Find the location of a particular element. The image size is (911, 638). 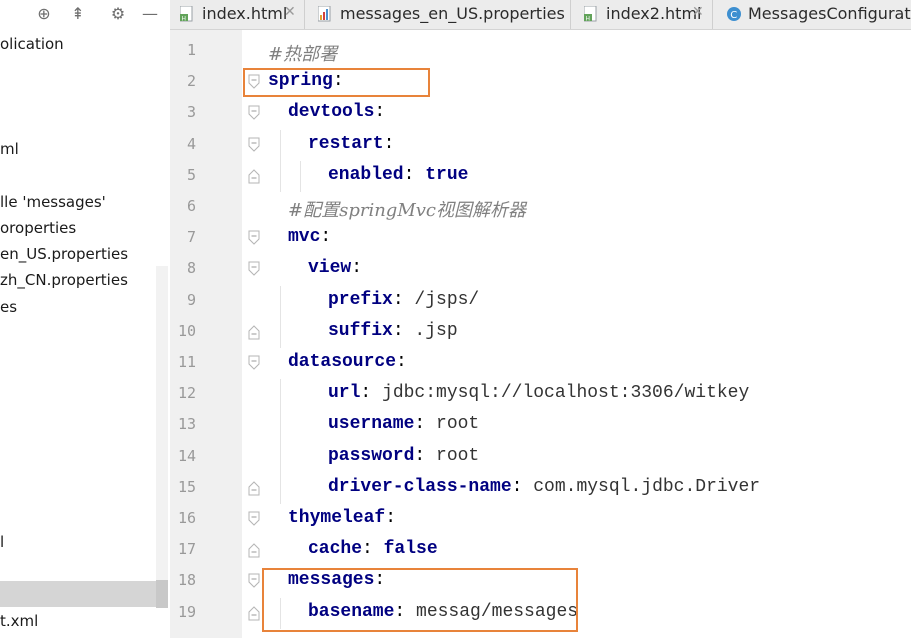

code-text: driver-class-name: com.mysql.jdbc.Driver is located at coordinates (544, 487).